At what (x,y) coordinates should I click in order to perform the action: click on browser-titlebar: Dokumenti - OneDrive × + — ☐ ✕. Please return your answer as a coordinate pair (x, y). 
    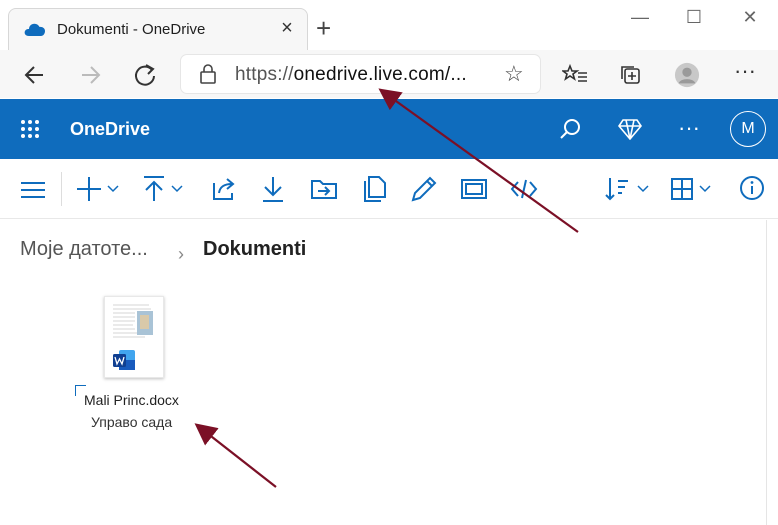
    Looking at the image, I should click on (389, 25).